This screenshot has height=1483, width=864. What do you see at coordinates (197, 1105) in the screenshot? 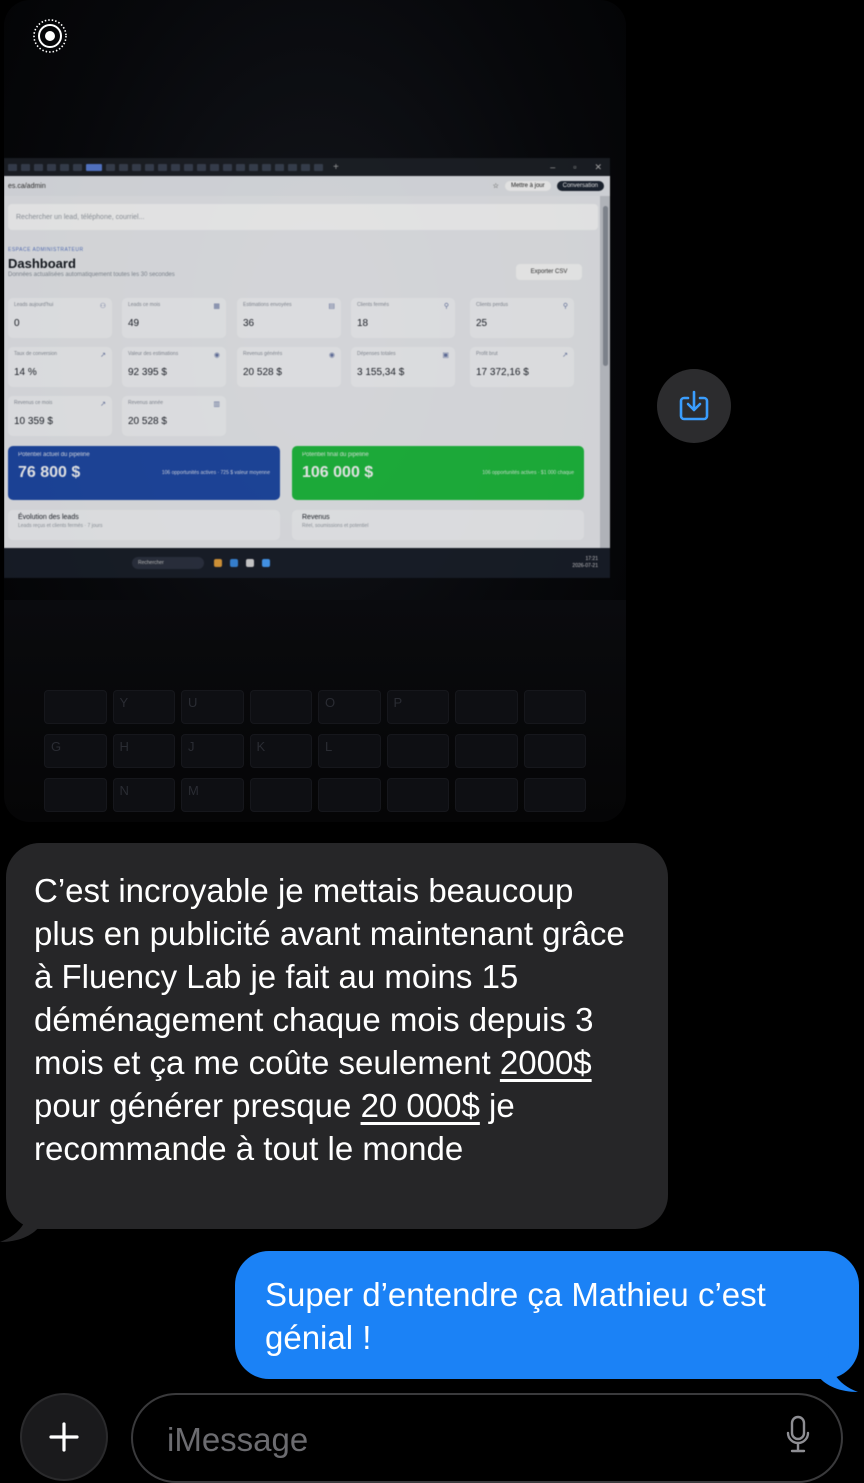
I see `message-text: pour générer presque` at bounding box center [197, 1105].